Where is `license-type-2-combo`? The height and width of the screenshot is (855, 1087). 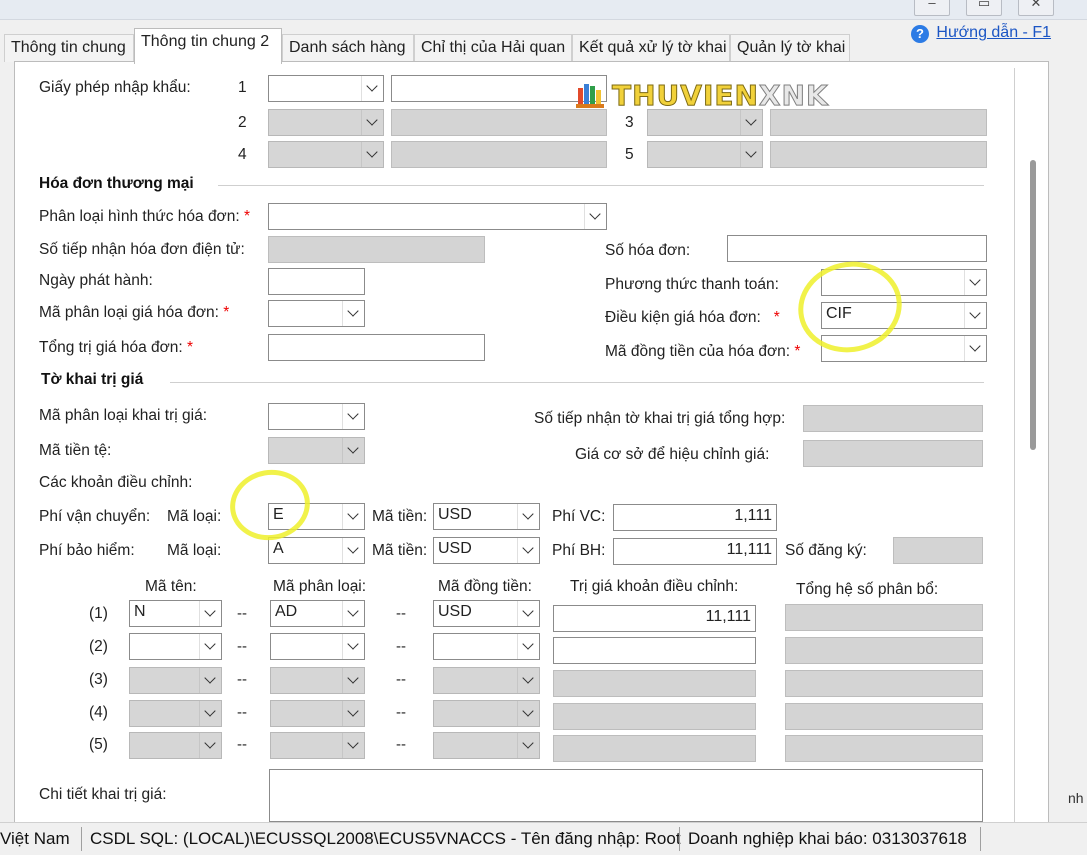 license-type-2-combo is located at coordinates (326, 122).